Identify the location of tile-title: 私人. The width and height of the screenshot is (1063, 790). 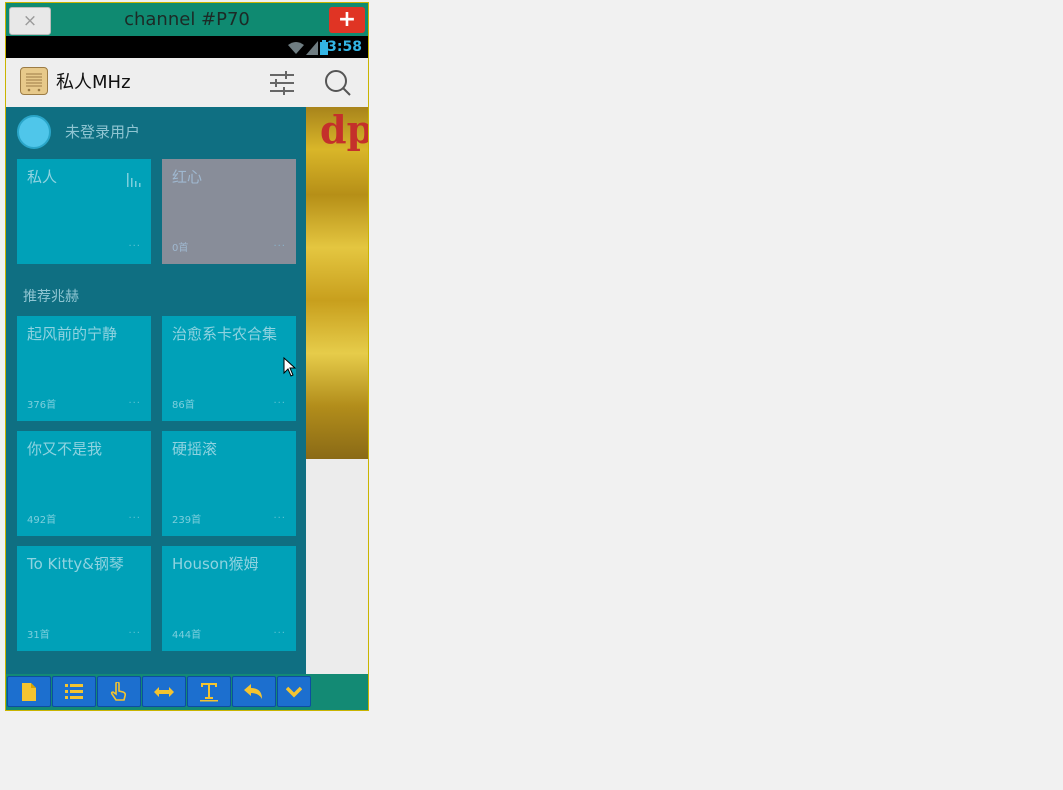
(42, 177).